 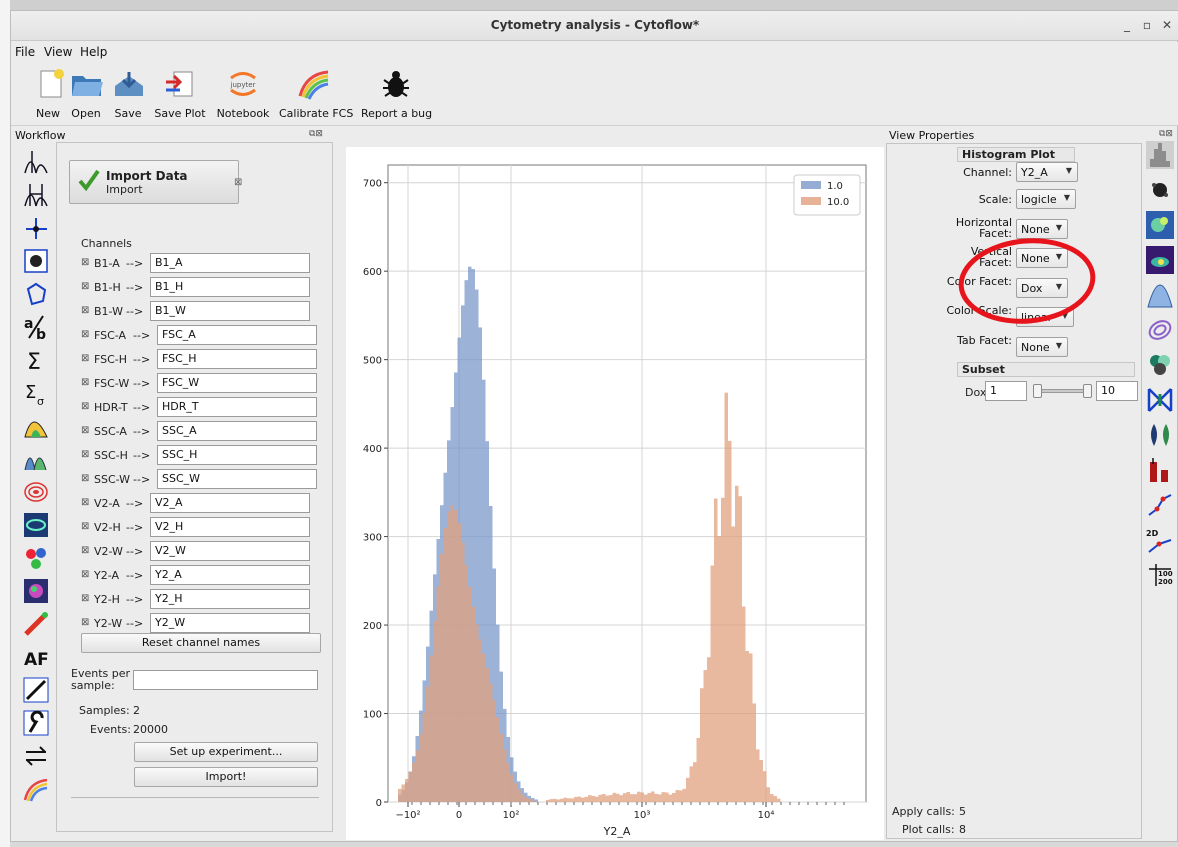 I want to click on tasbe-icon, so click(x=36, y=789).